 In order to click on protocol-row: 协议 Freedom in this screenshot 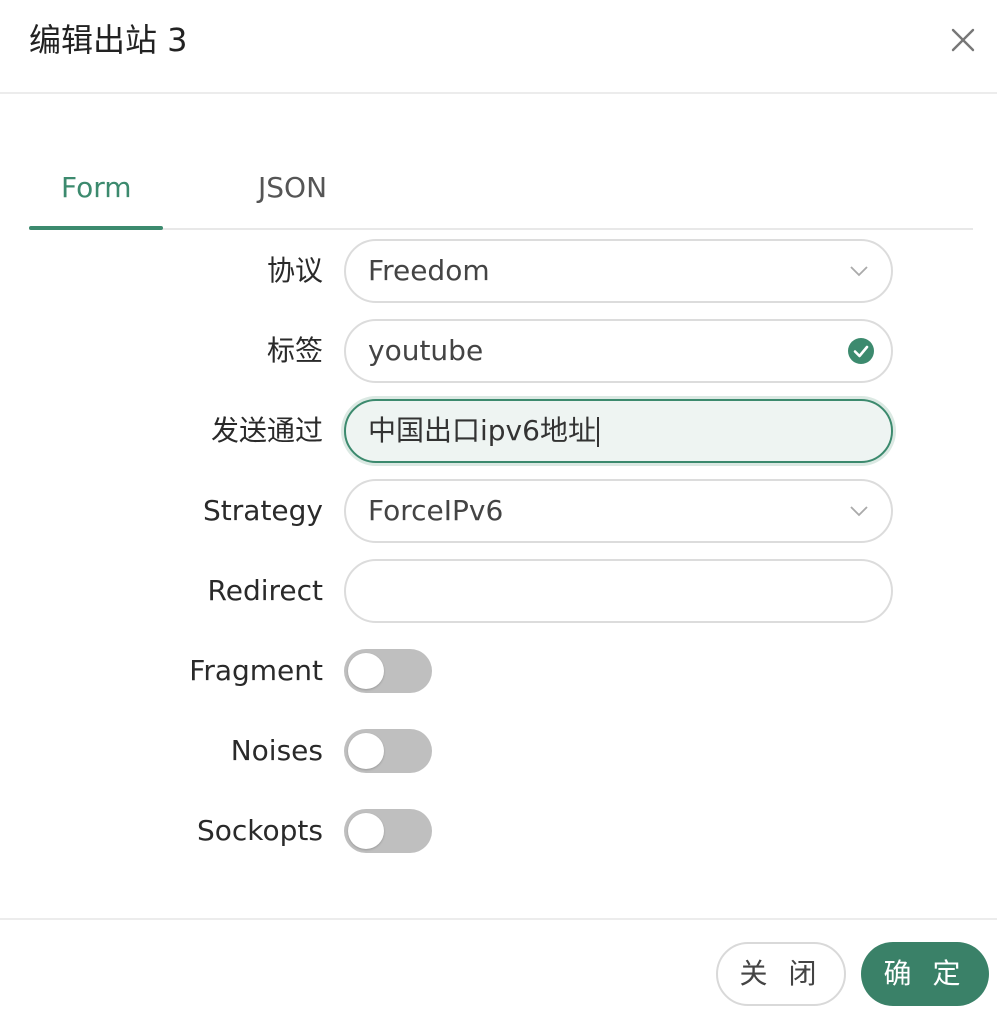, I will do `click(498, 271)`.